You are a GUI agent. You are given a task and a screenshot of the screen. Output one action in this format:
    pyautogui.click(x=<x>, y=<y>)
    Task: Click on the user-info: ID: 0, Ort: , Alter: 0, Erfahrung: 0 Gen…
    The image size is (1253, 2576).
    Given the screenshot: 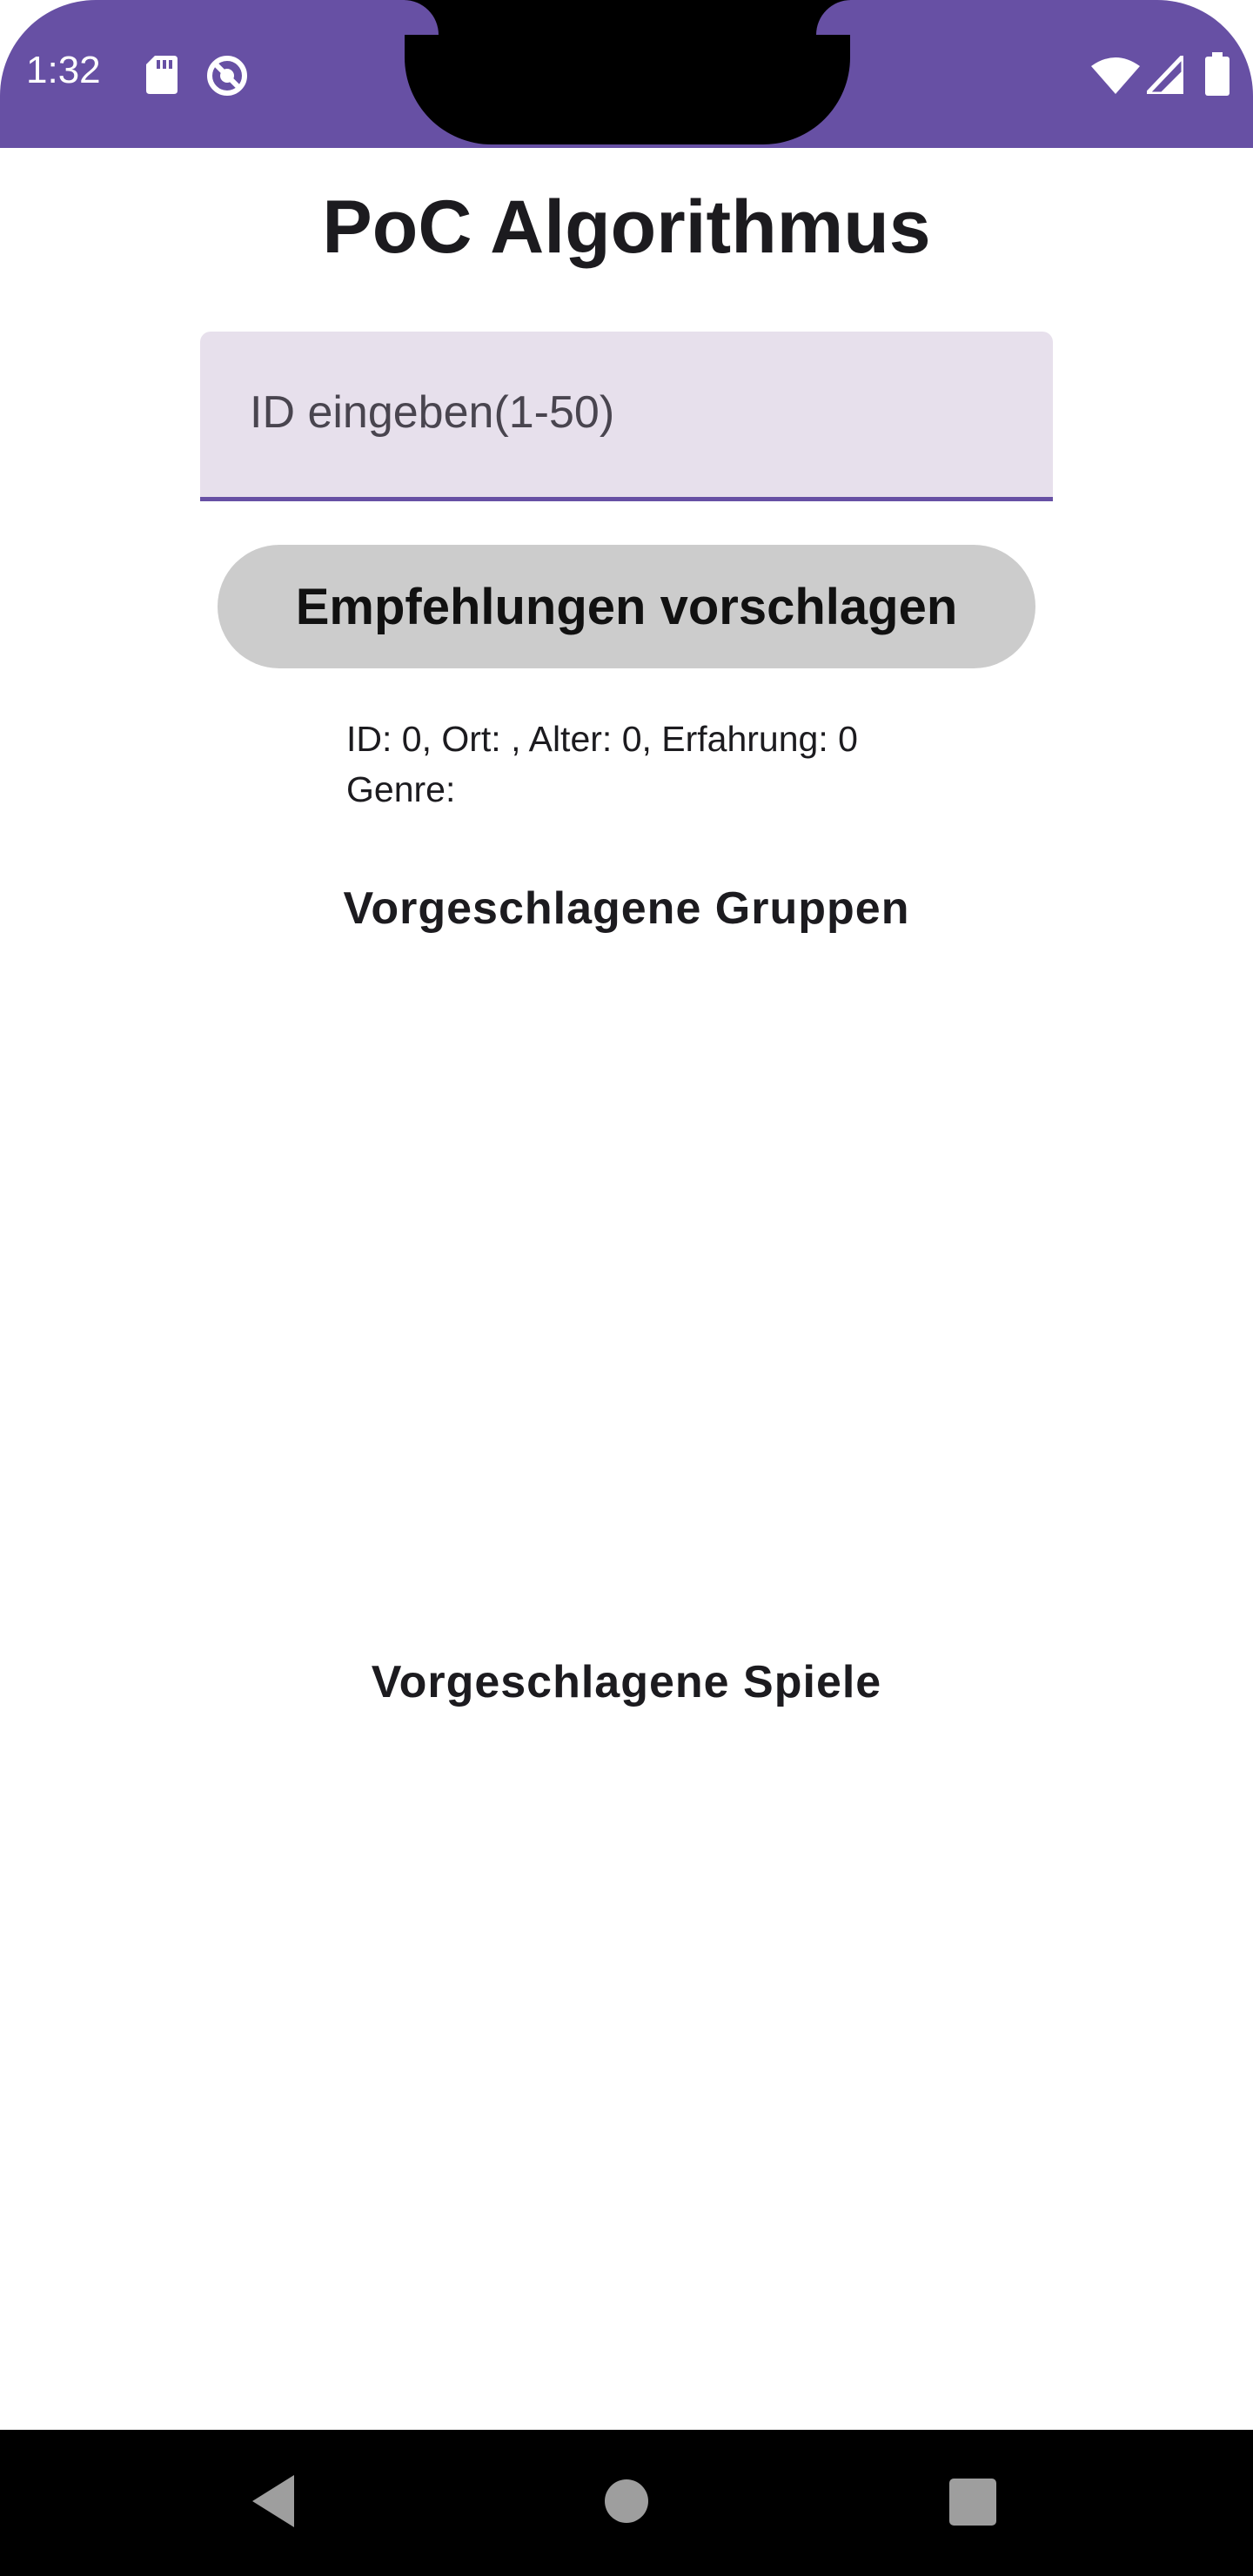 What is the action you would take?
    pyautogui.click(x=602, y=764)
    